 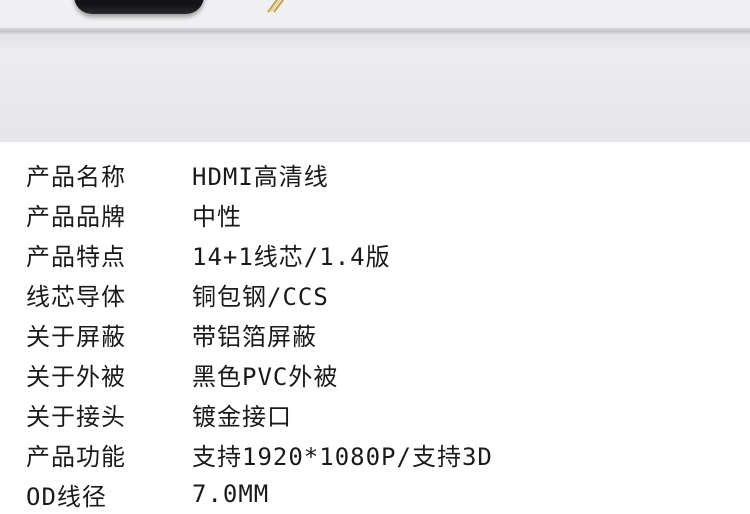 I want to click on spec-row-connector: 关于接头 镀金接口, so click(x=259, y=414).